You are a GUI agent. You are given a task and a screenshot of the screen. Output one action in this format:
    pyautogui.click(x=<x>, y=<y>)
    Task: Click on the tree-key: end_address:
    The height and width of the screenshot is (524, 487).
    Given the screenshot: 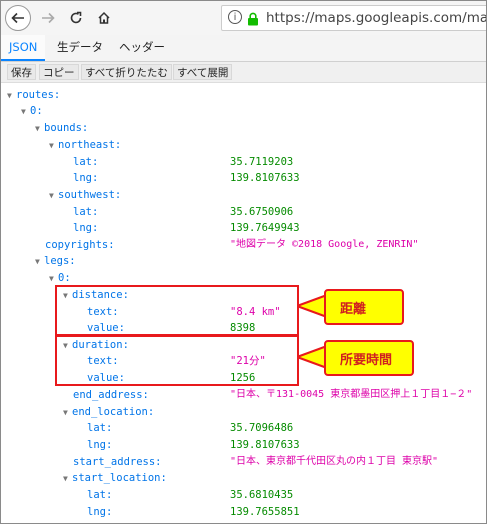 What is the action you would take?
    pyautogui.click(x=111, y=395)
    